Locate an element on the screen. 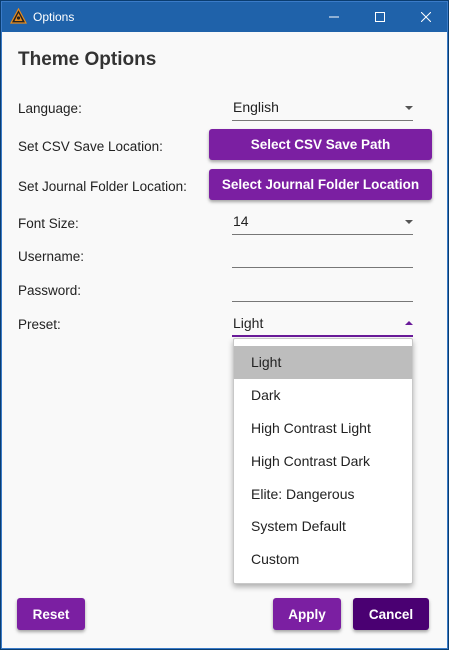 Image resolution: width=449 pixels, height=650 pixels. preset-label: Preset: is located at coordinates (39, 324).